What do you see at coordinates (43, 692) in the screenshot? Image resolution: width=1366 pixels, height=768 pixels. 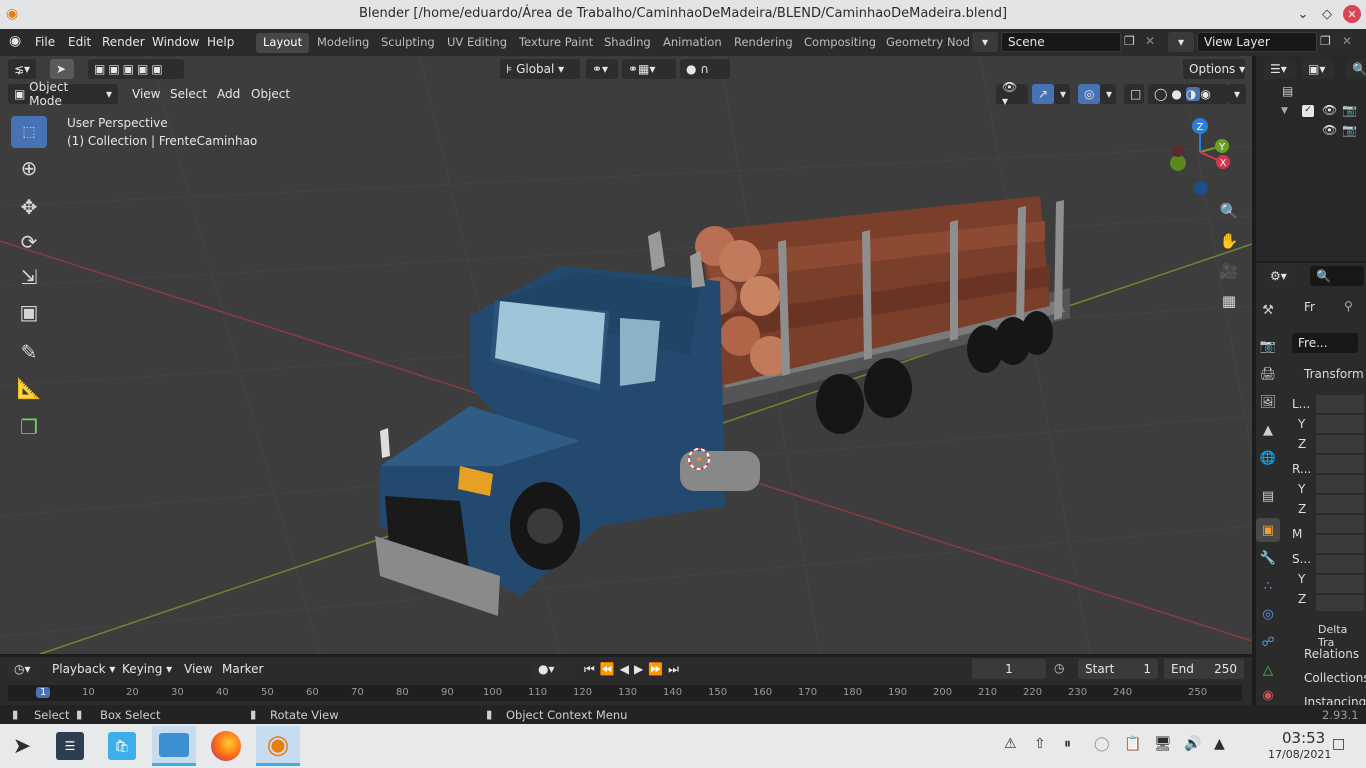 I see `playhead-frame: 1` at bounding box center [43, 692].